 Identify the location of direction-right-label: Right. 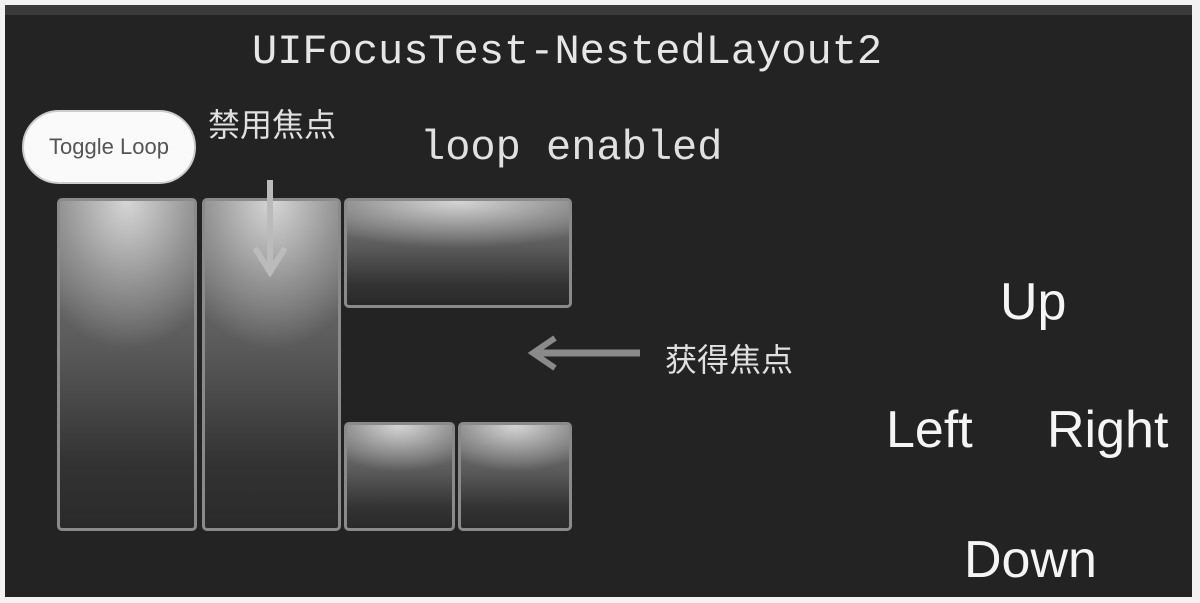
(1108, 430).